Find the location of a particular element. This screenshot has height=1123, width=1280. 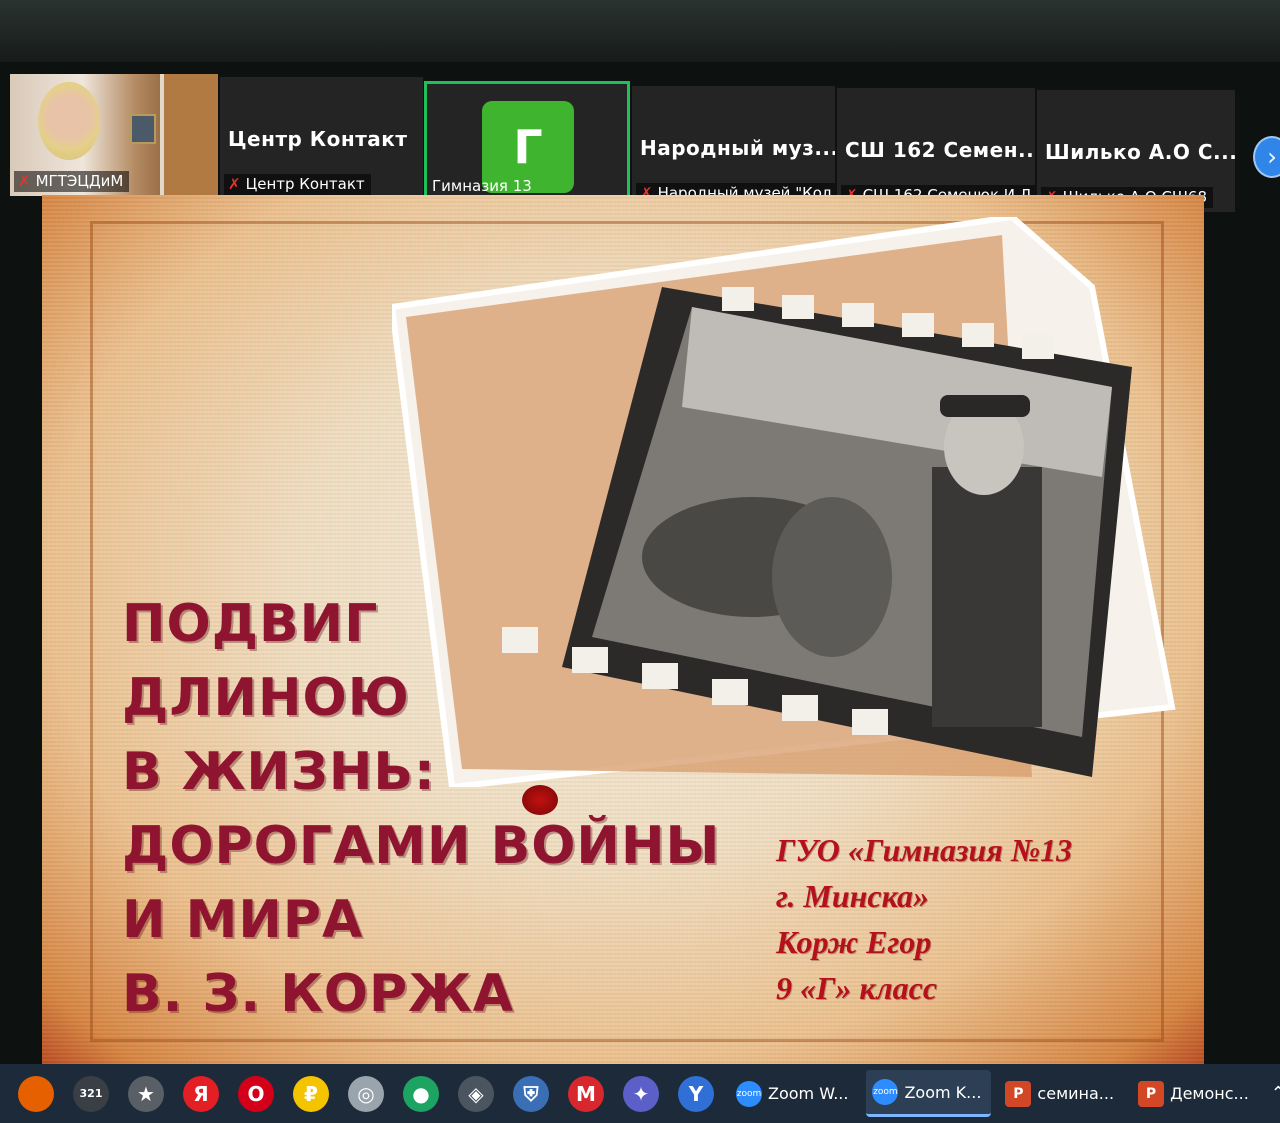

video-editor-icon: 321 is located at coordinates (91, 1093).